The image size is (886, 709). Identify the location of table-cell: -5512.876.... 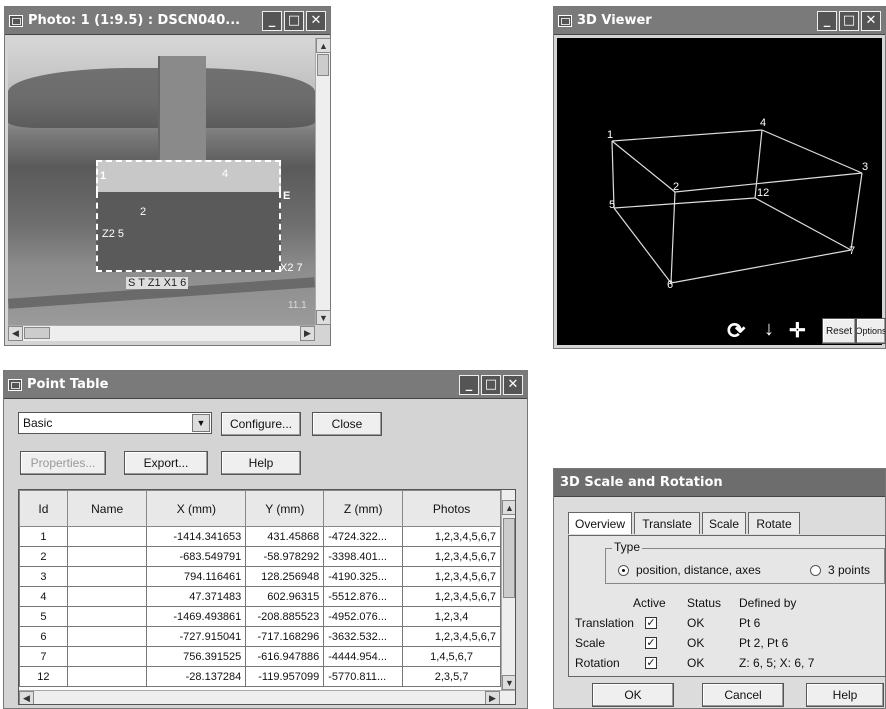
(363, 596).